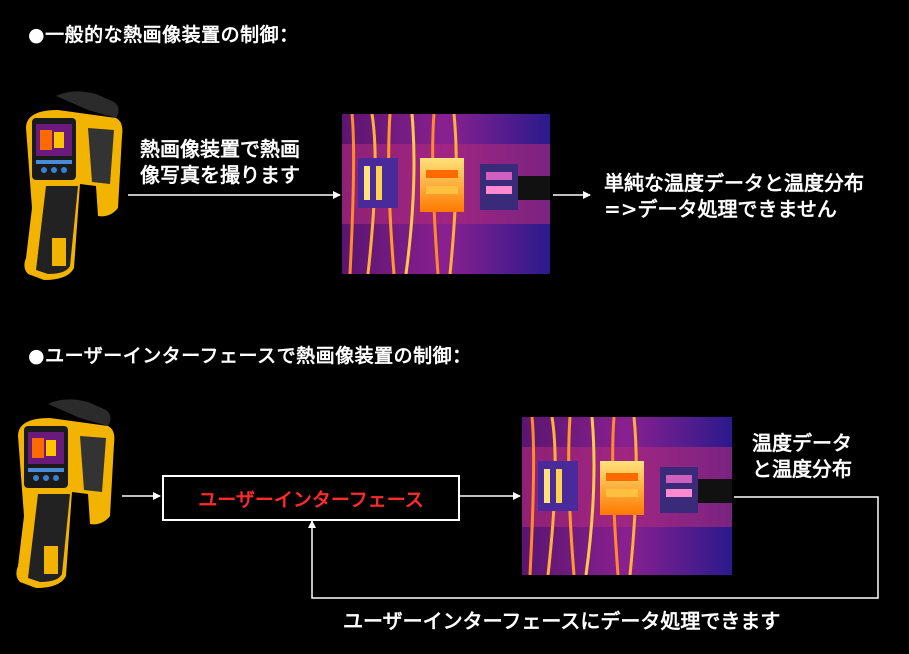 The height and width of the screenshot is (654, 909). I want to click on feedback-line, so click(593, 547).